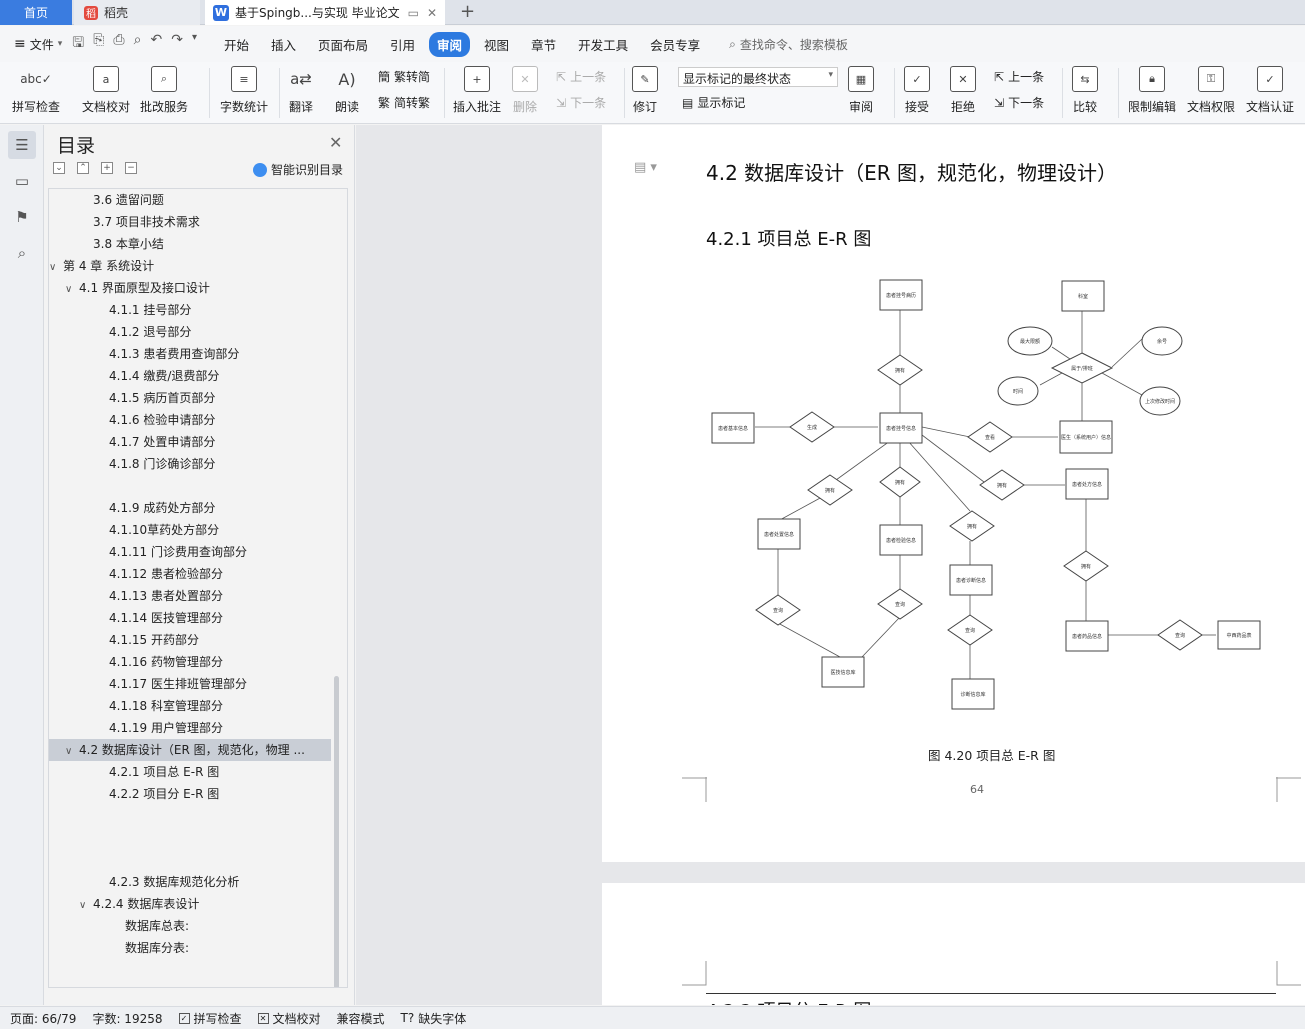  What do you see at coordinates (244, 90) in the screenshot?
I see `word-count-button: ≡ 字数统计` at bounding box center [244, 90].